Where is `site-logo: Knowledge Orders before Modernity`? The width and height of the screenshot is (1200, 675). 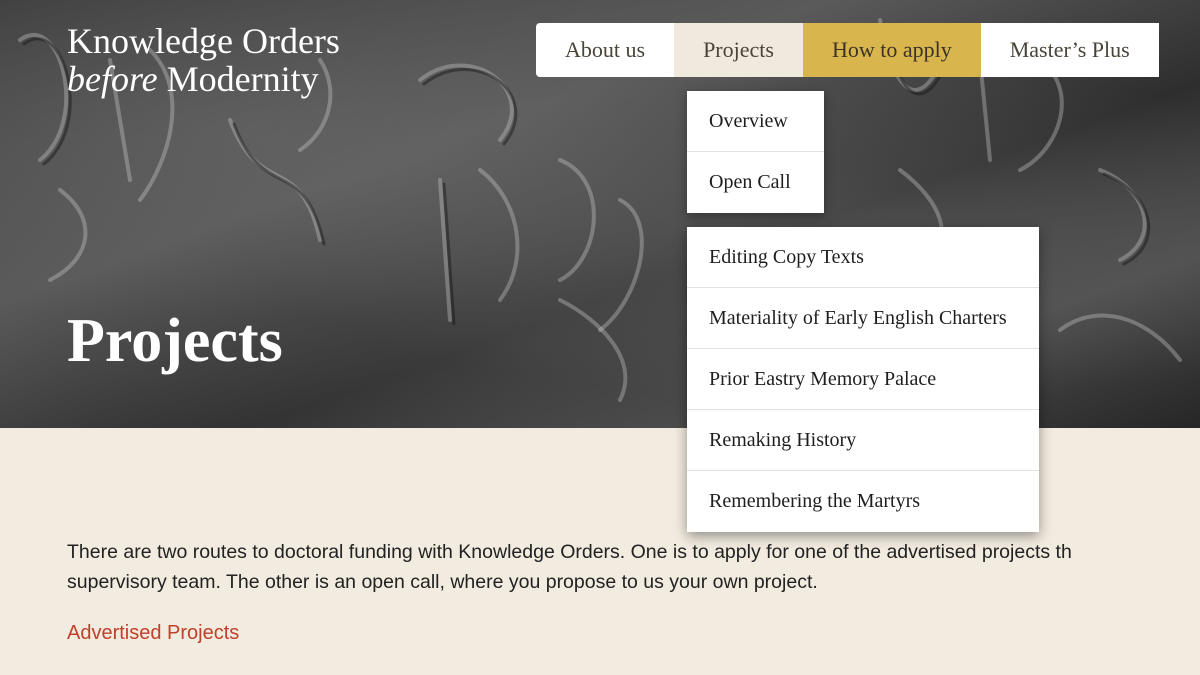 site-logo: Knowledge Orders before Modernity is located at coordinates (203, 60).